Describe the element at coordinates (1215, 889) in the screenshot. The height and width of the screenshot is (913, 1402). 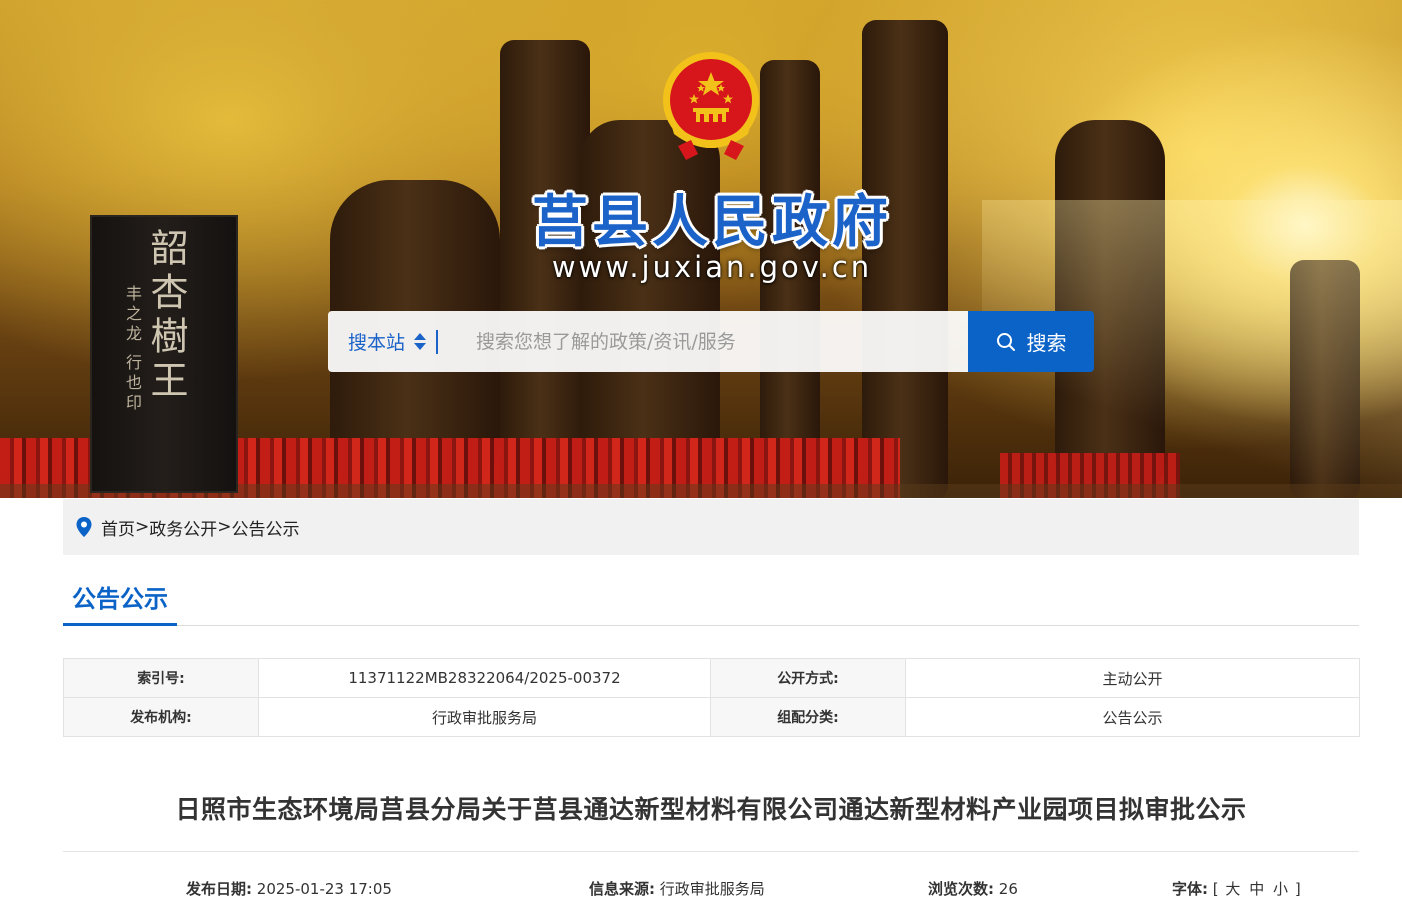
I see `font-bracket-open: [` at that location.